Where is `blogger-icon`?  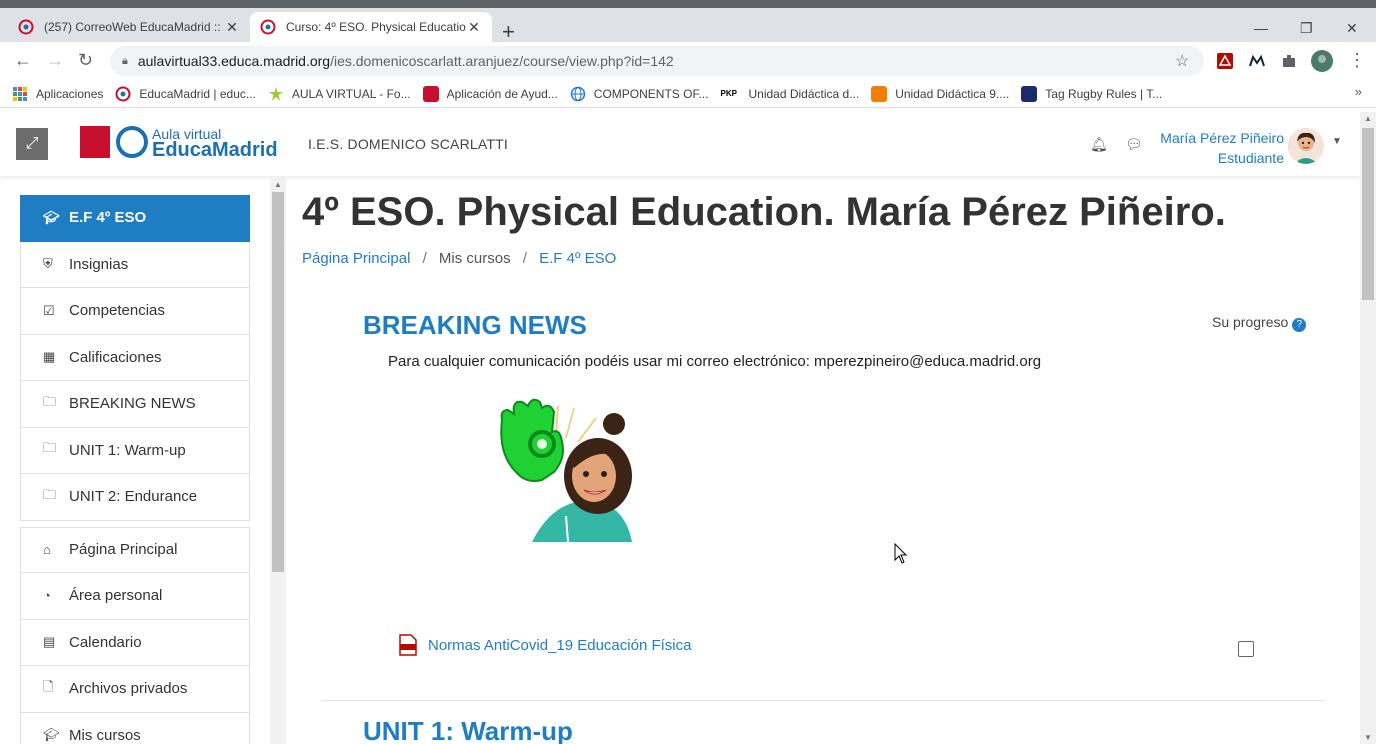 blogger-icon is located at coordinates (879, 93).